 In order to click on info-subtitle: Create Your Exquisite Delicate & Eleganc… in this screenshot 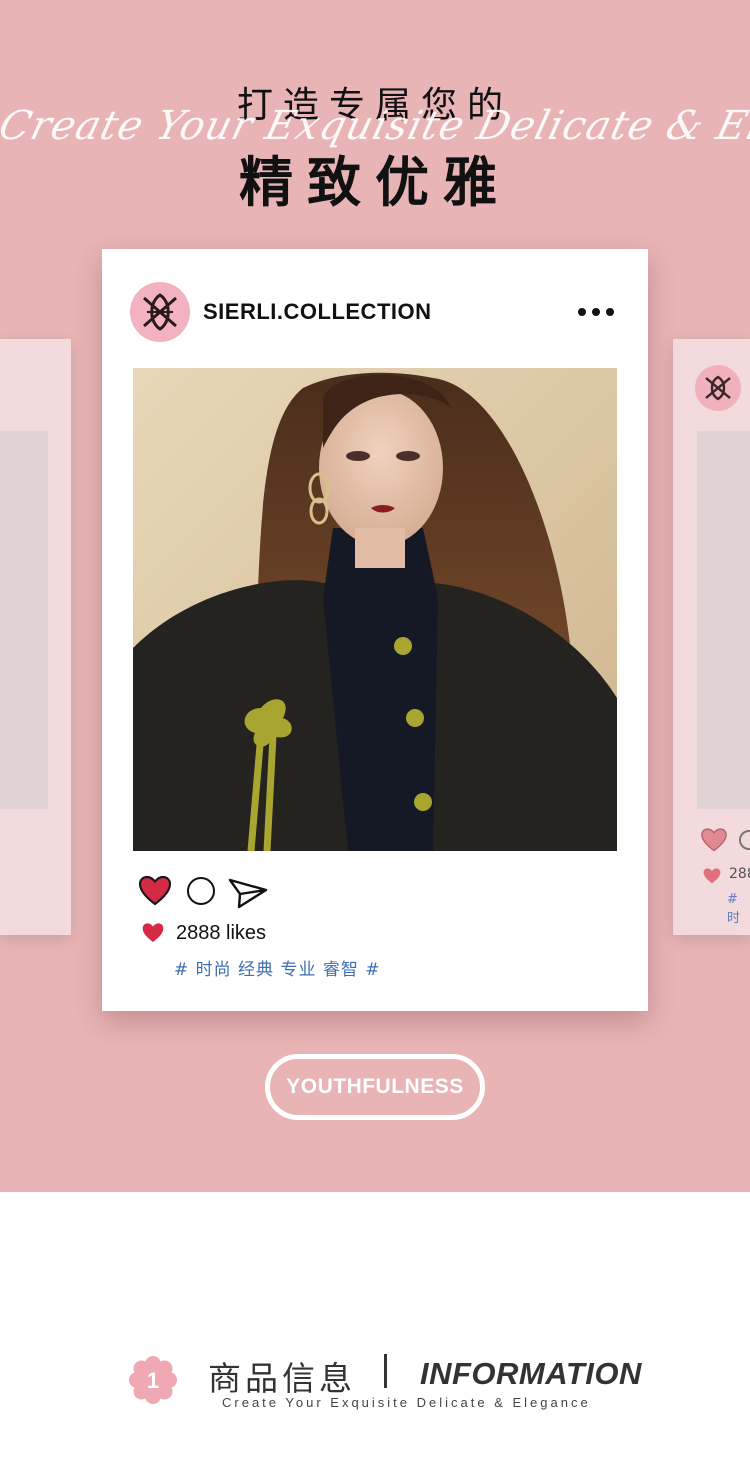, I will do `click(406, 1402)`.